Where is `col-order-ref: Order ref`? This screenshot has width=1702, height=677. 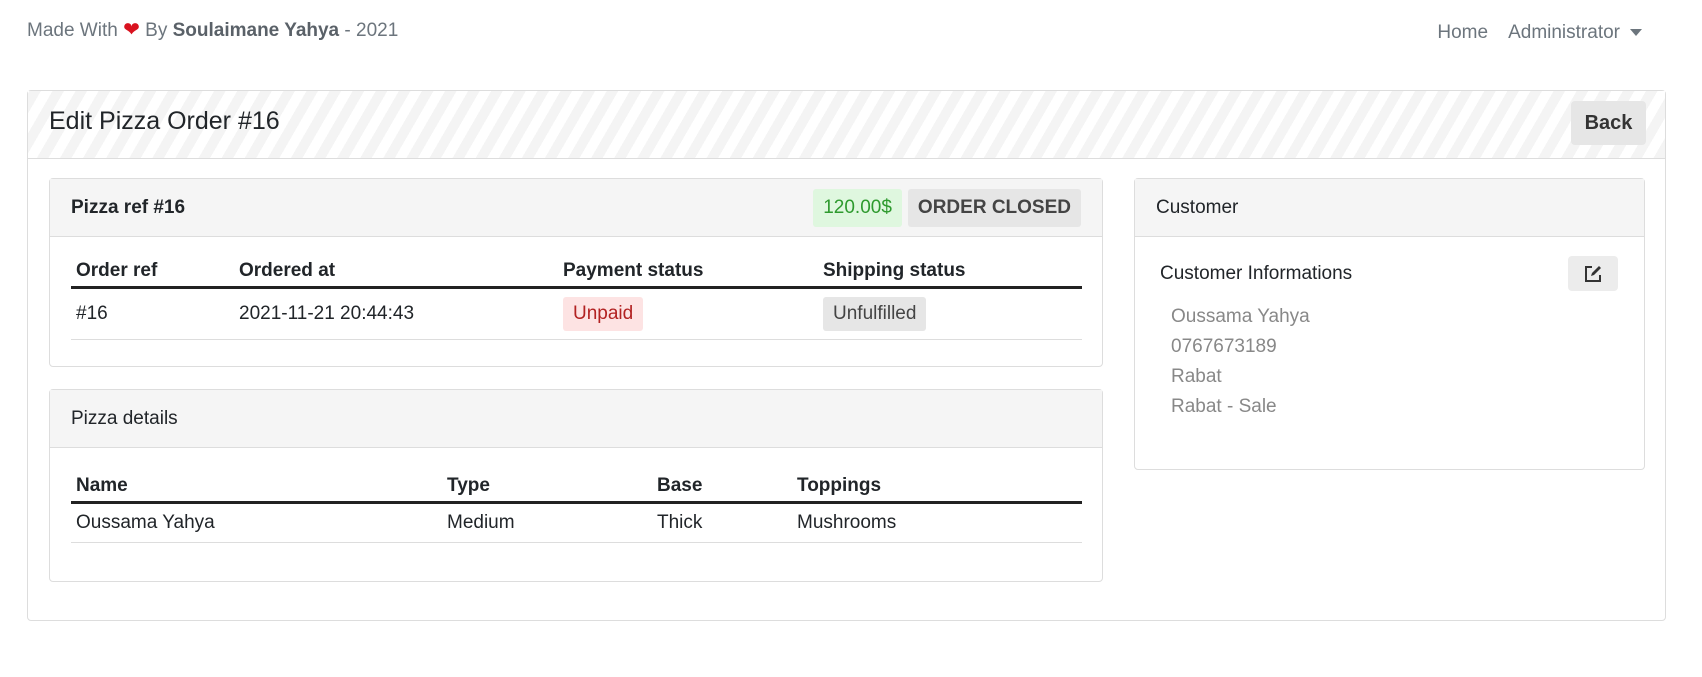
col-order-ref: Order ref is located at coordinates (152, 271).